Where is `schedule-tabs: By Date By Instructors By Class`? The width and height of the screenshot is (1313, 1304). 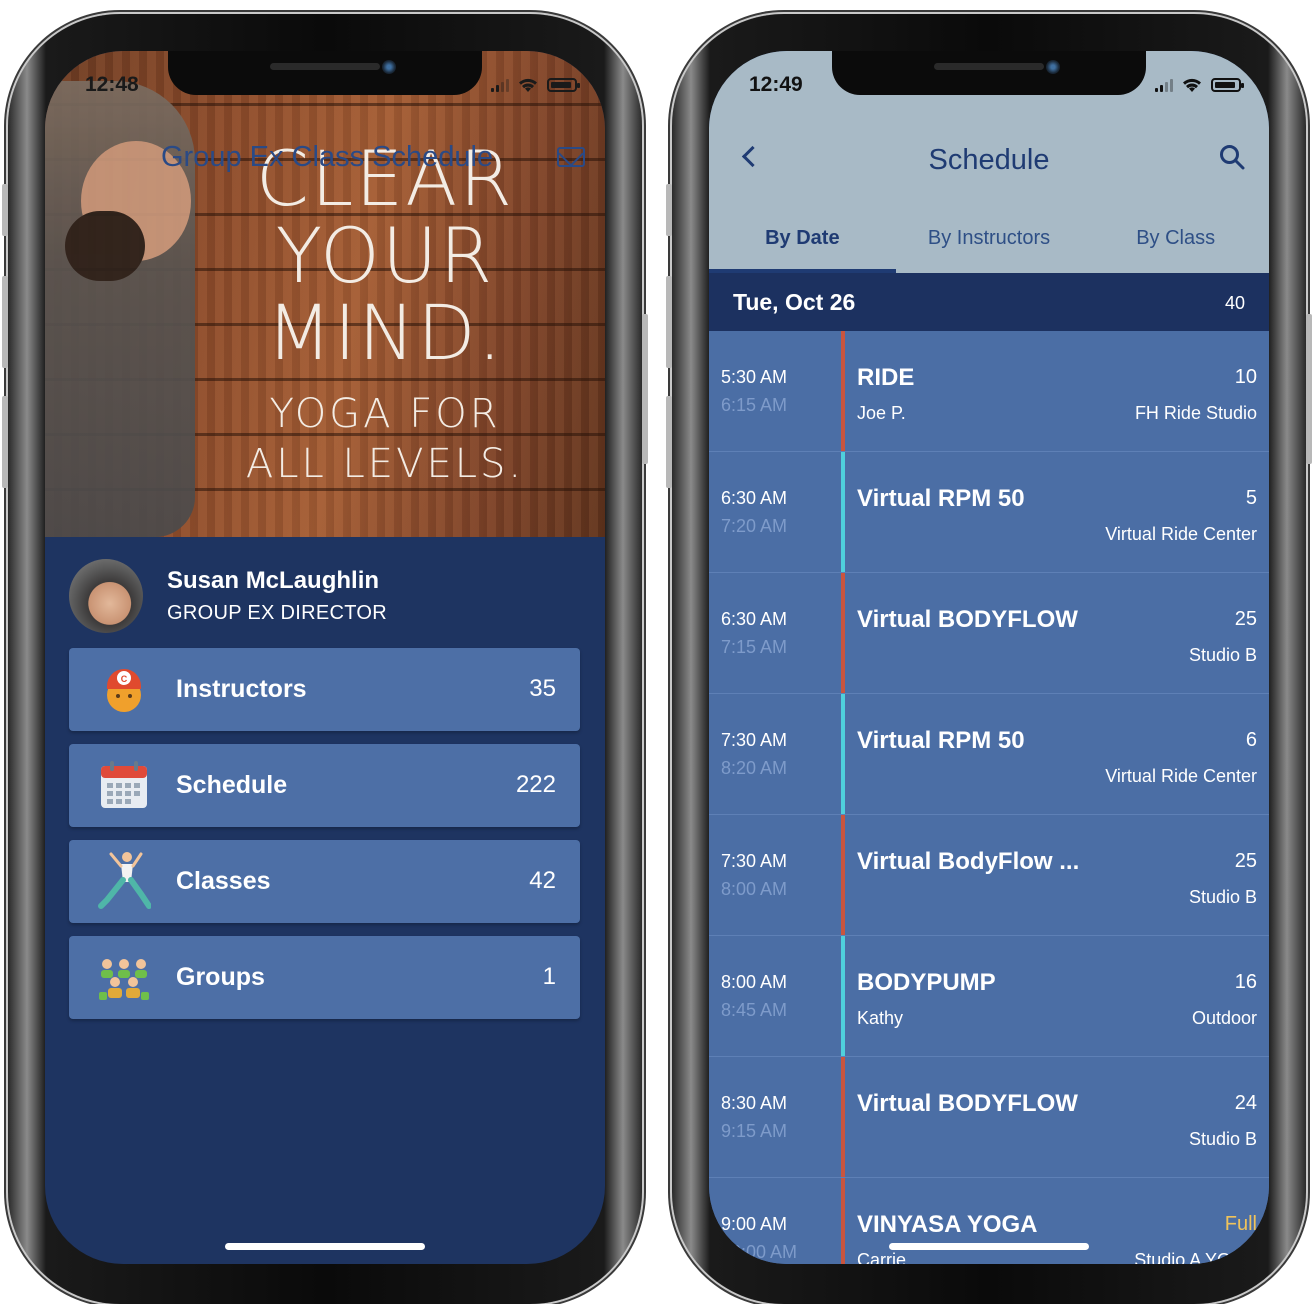
schedule-tabs: By Date By Instructors By Class is located at coordinates (989, 248).